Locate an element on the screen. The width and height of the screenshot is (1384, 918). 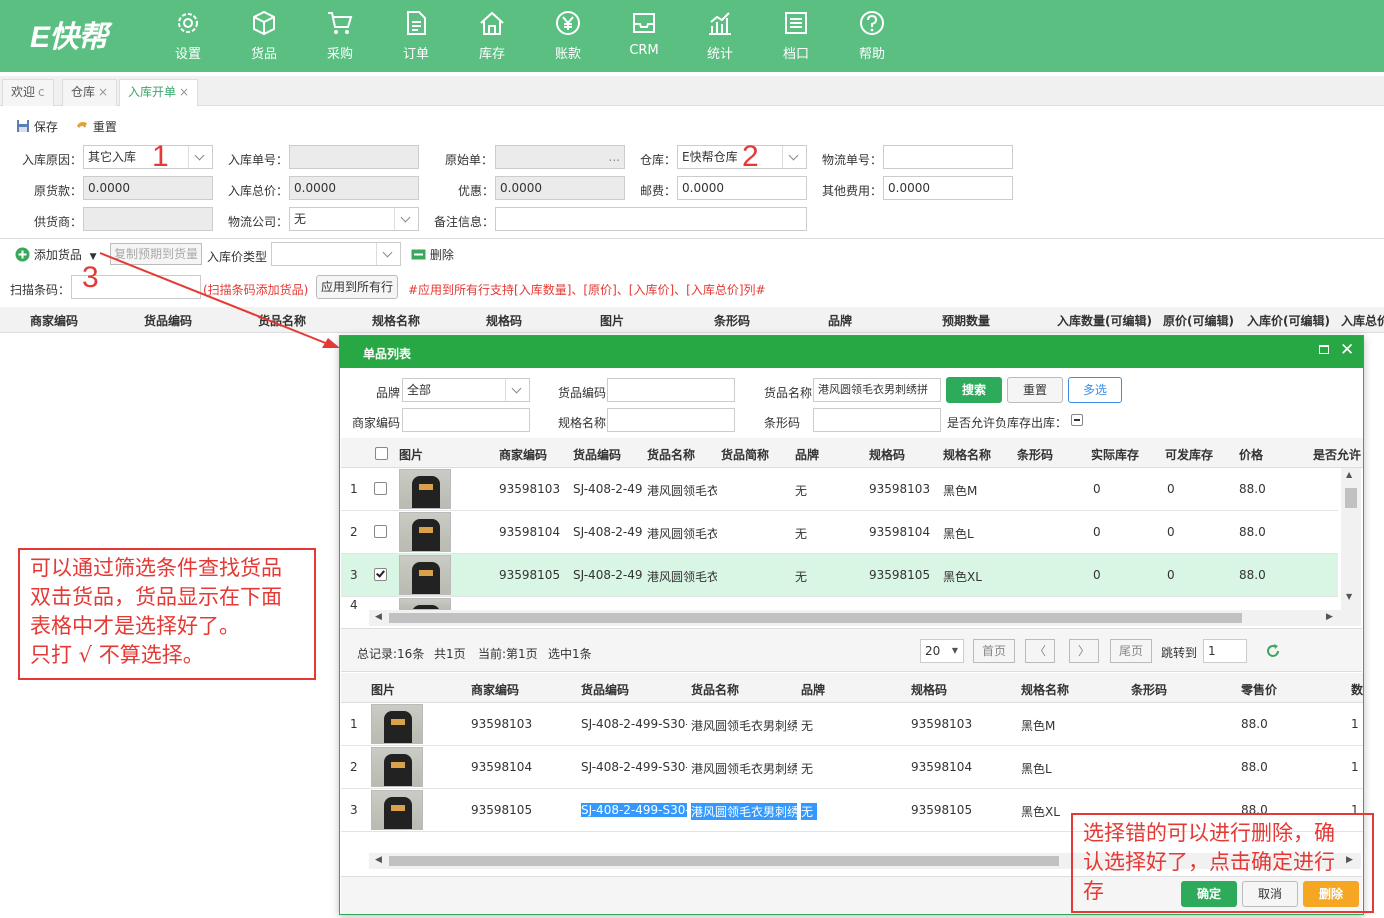
apply-all-button: 应用到所有行 is located at coordinates (357, 287).